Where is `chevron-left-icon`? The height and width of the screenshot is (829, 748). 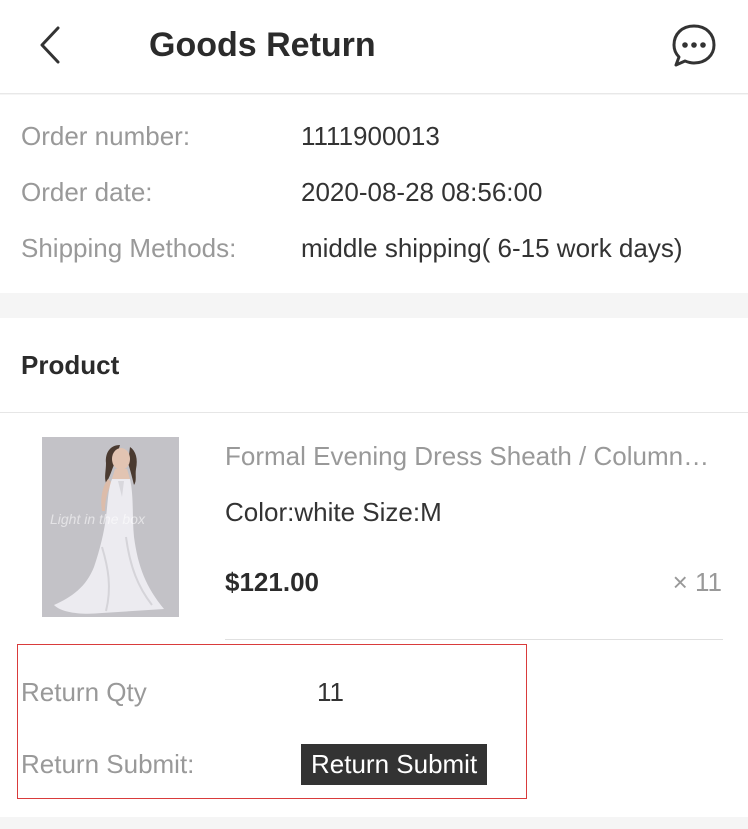
chevron-left-icon is located at coordinates (50, 45).